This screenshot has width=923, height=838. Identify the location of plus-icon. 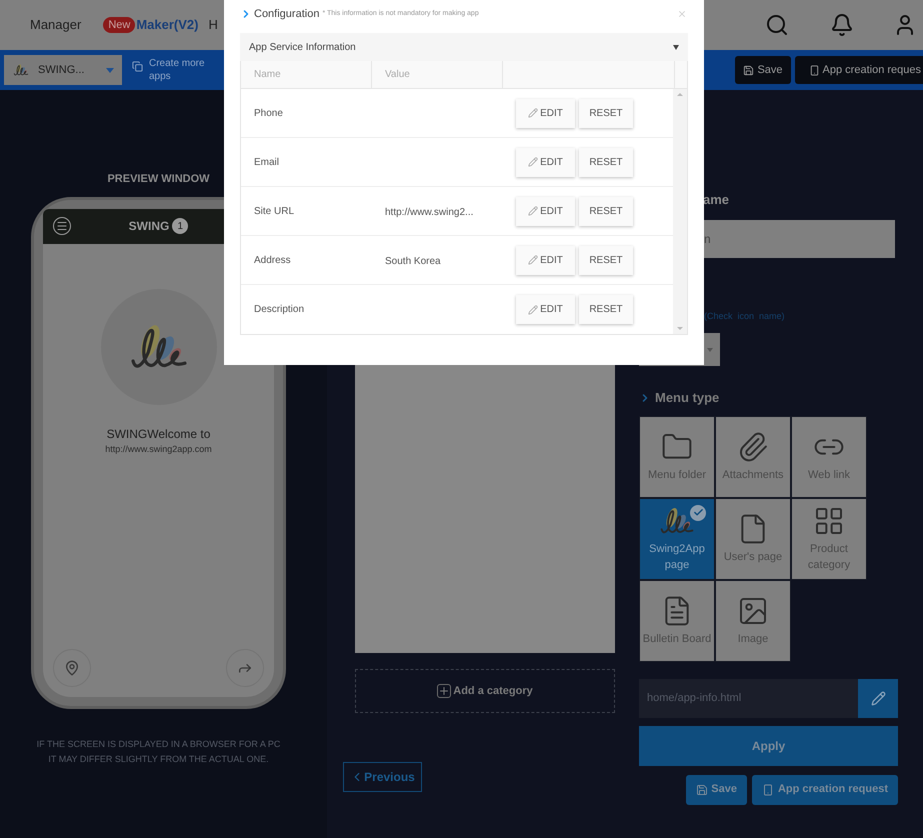
(444, 691).